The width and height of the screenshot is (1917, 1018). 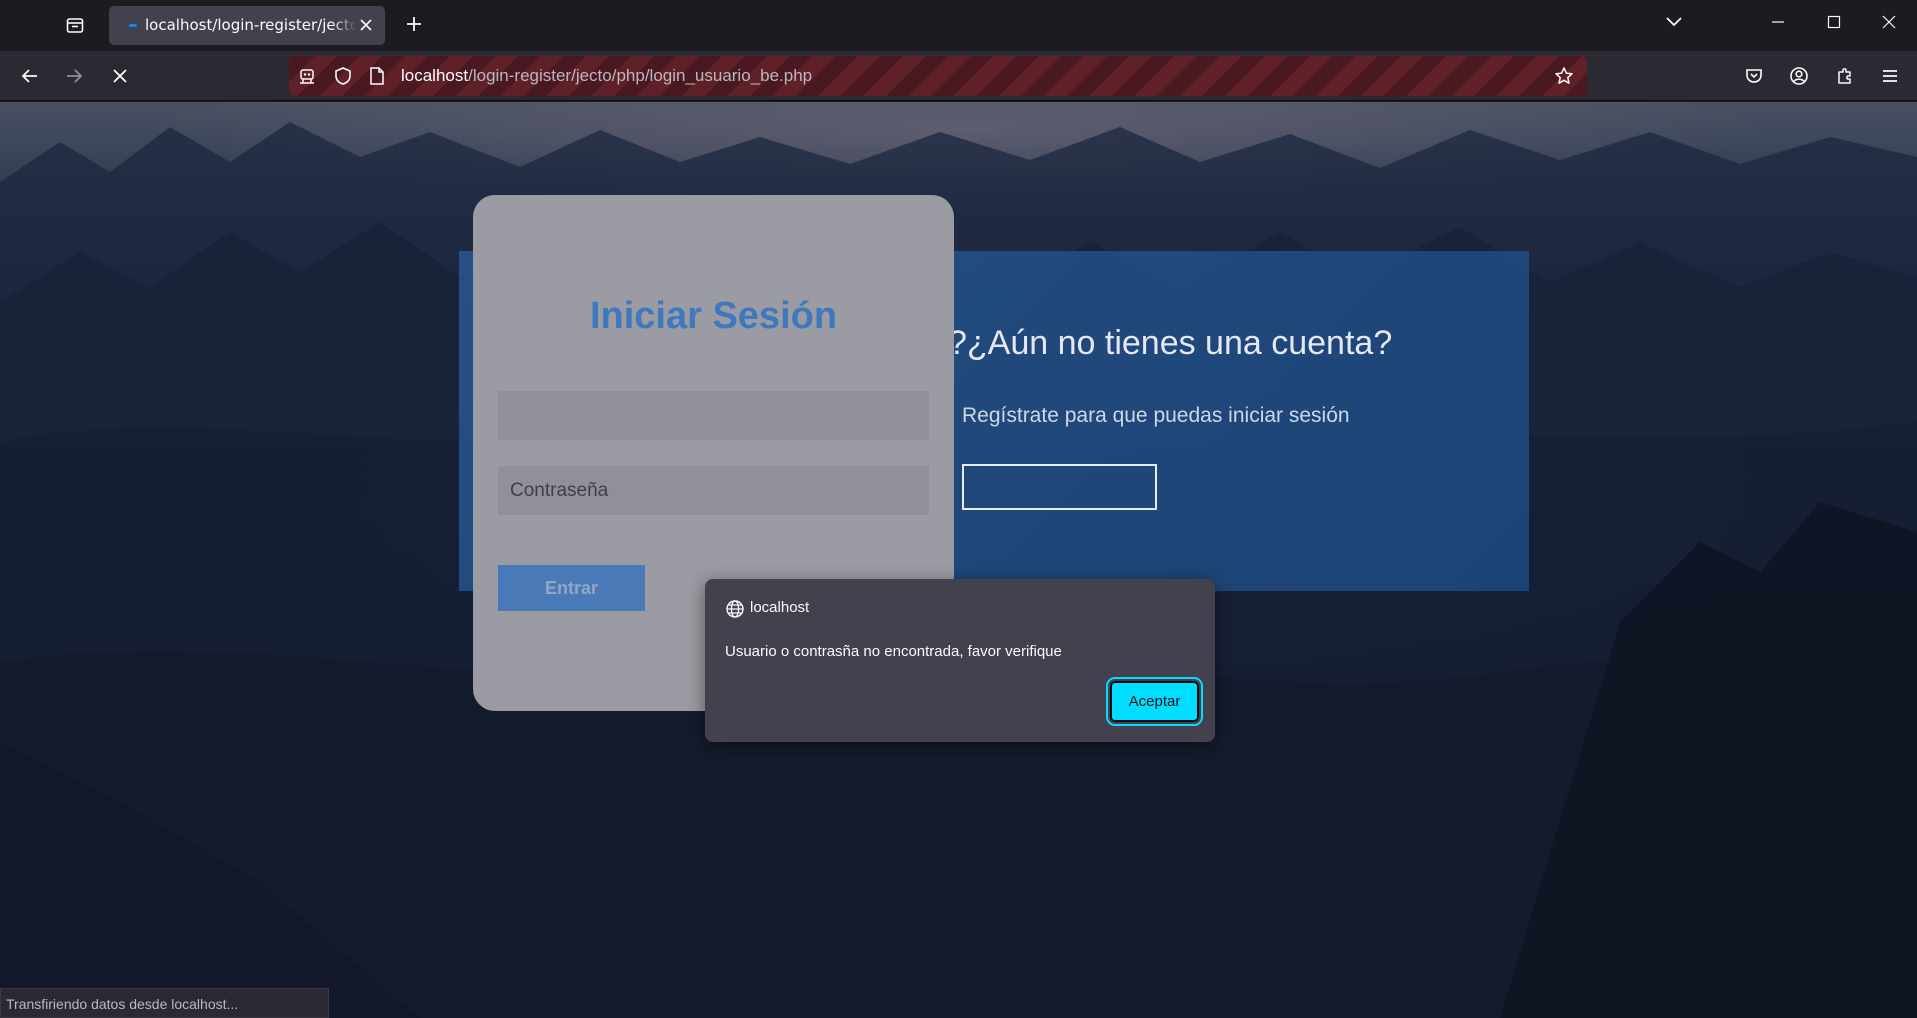 I want to click on register-title: ?¿Aún no tienes una cuenta?, so click(x=1170, y=343).